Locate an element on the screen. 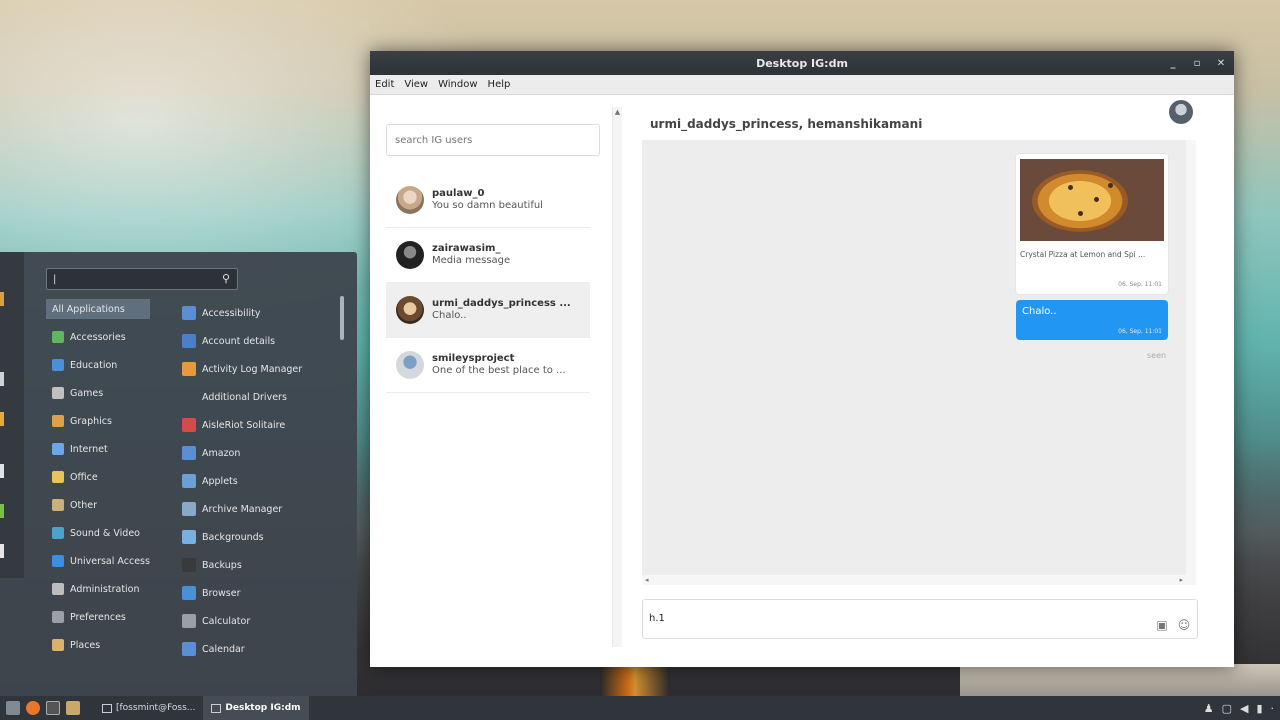 The width and height of the screenshot is (1280, 720). emoji-icon: ☺ is located at coordinates (1184, 625).